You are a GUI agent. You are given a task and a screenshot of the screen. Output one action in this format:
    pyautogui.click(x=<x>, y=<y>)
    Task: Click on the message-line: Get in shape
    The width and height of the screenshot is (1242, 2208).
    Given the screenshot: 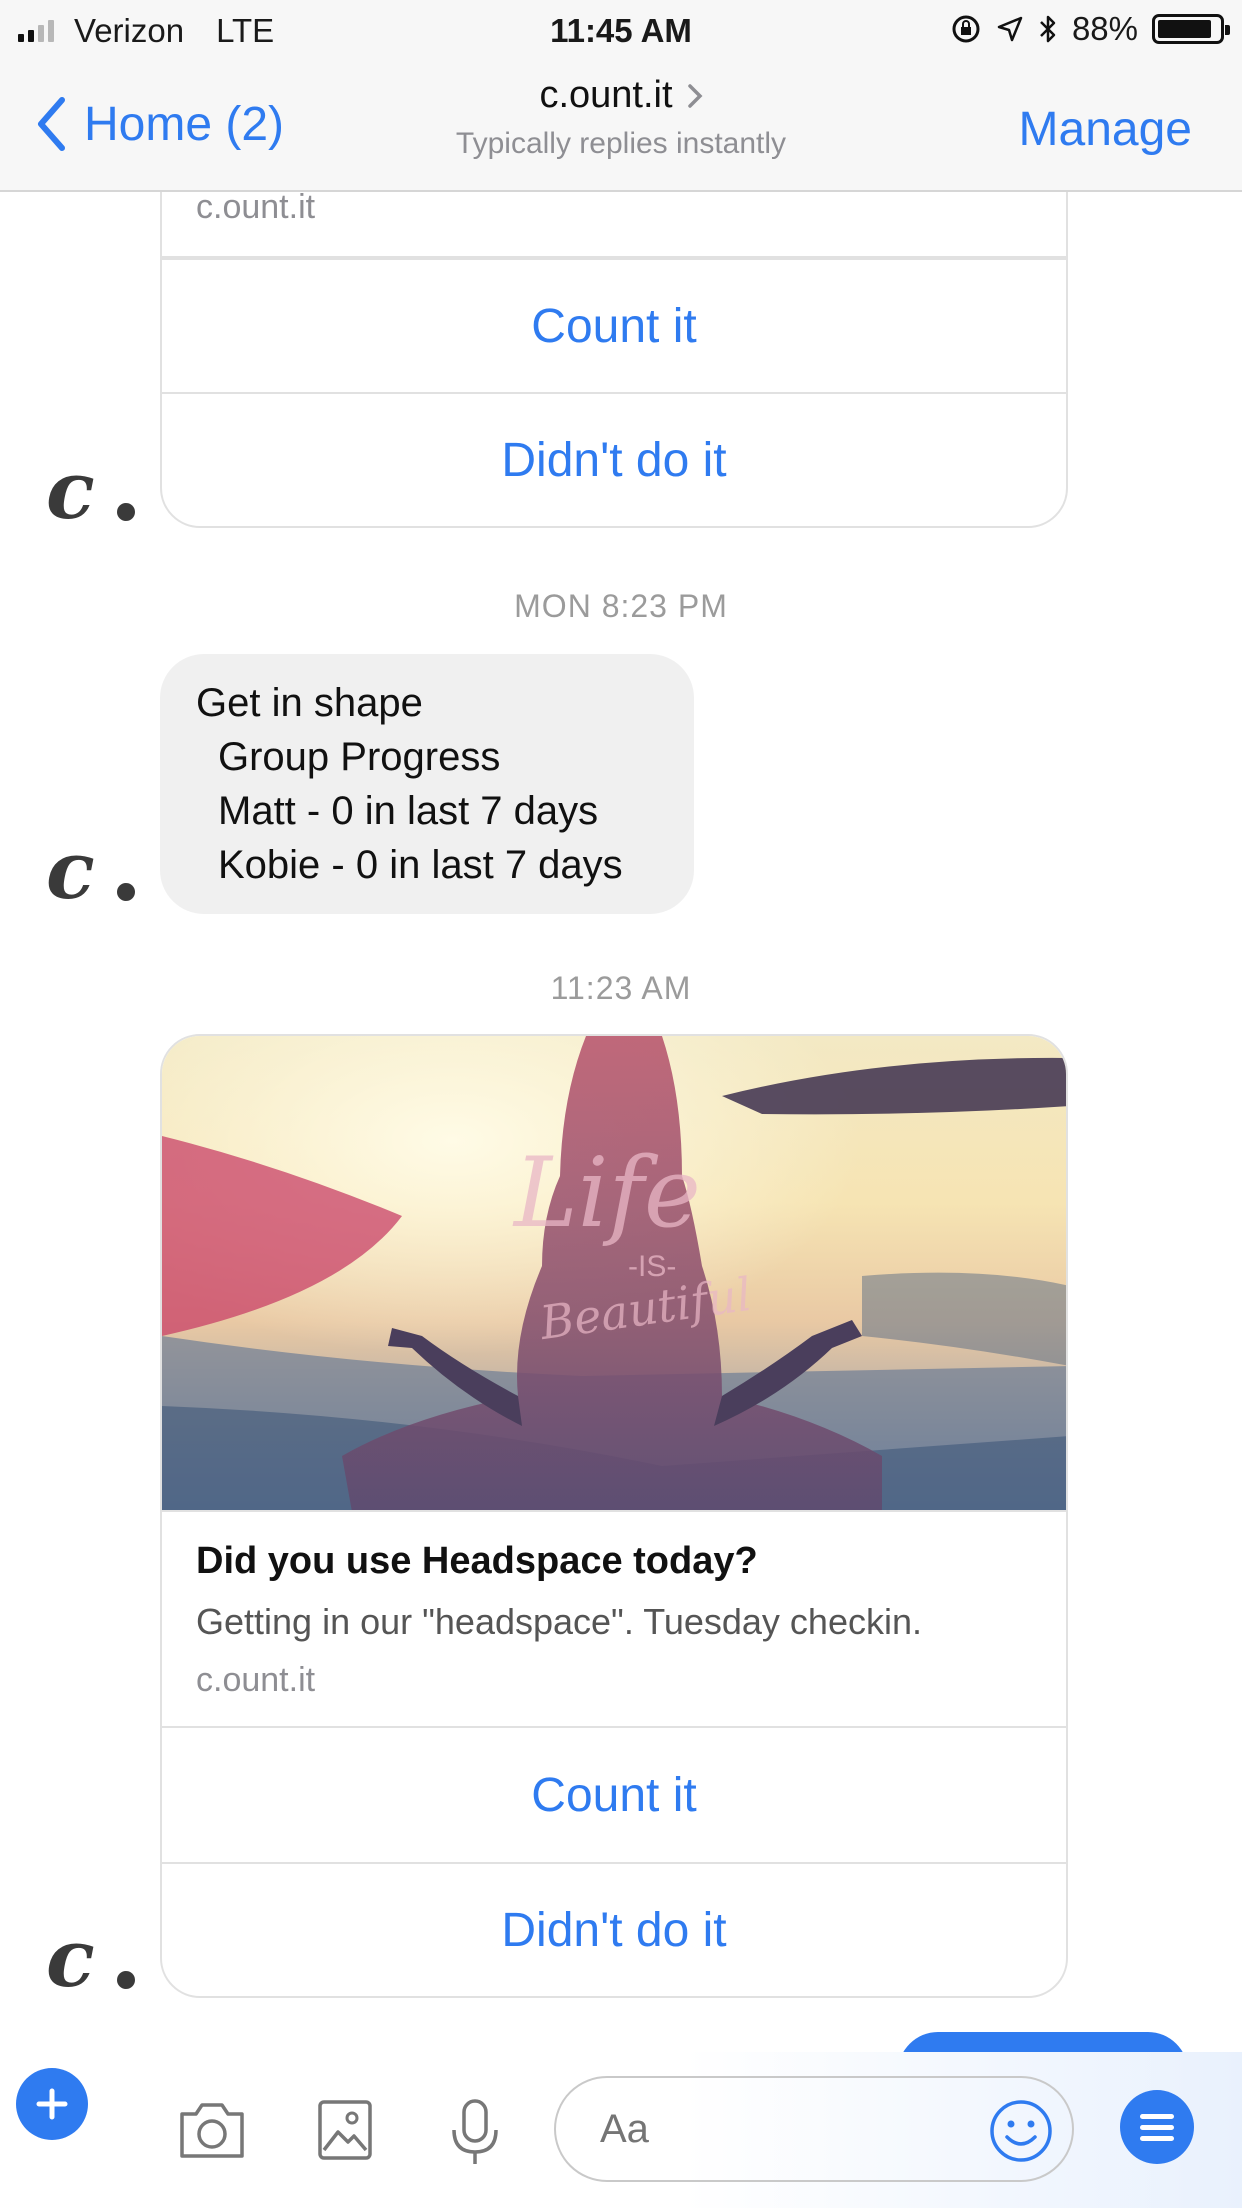 What is the action you would take?
    pyautogui.click(x=309, y=703)
    